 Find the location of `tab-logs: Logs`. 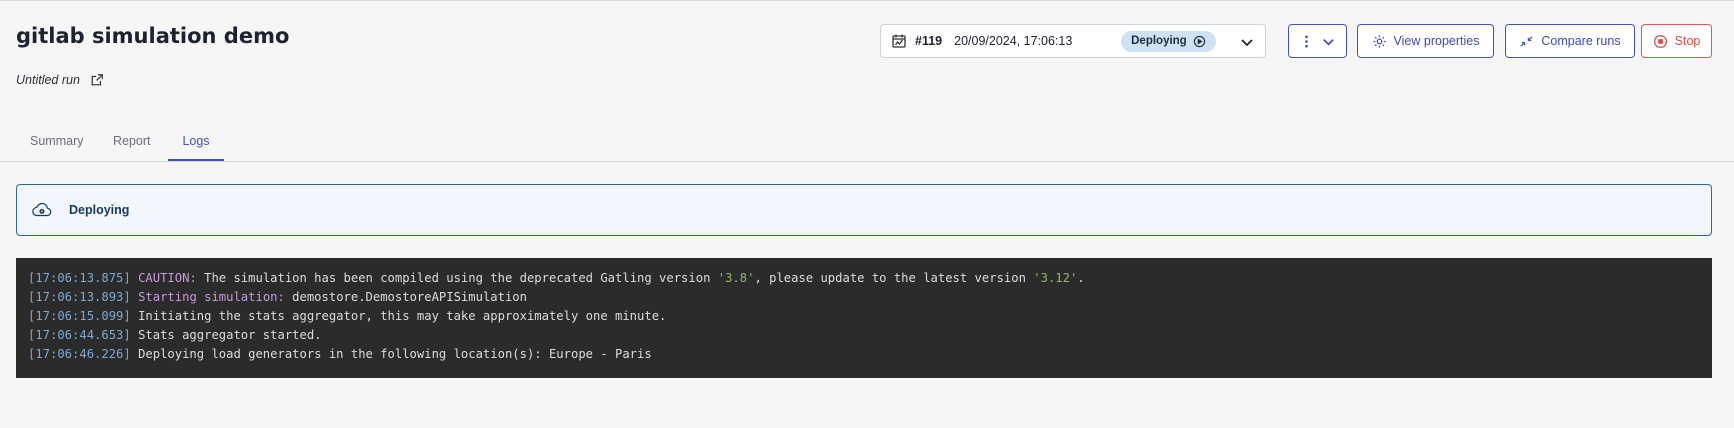

tab-logs: Logs is located at coordinates (196, 141).